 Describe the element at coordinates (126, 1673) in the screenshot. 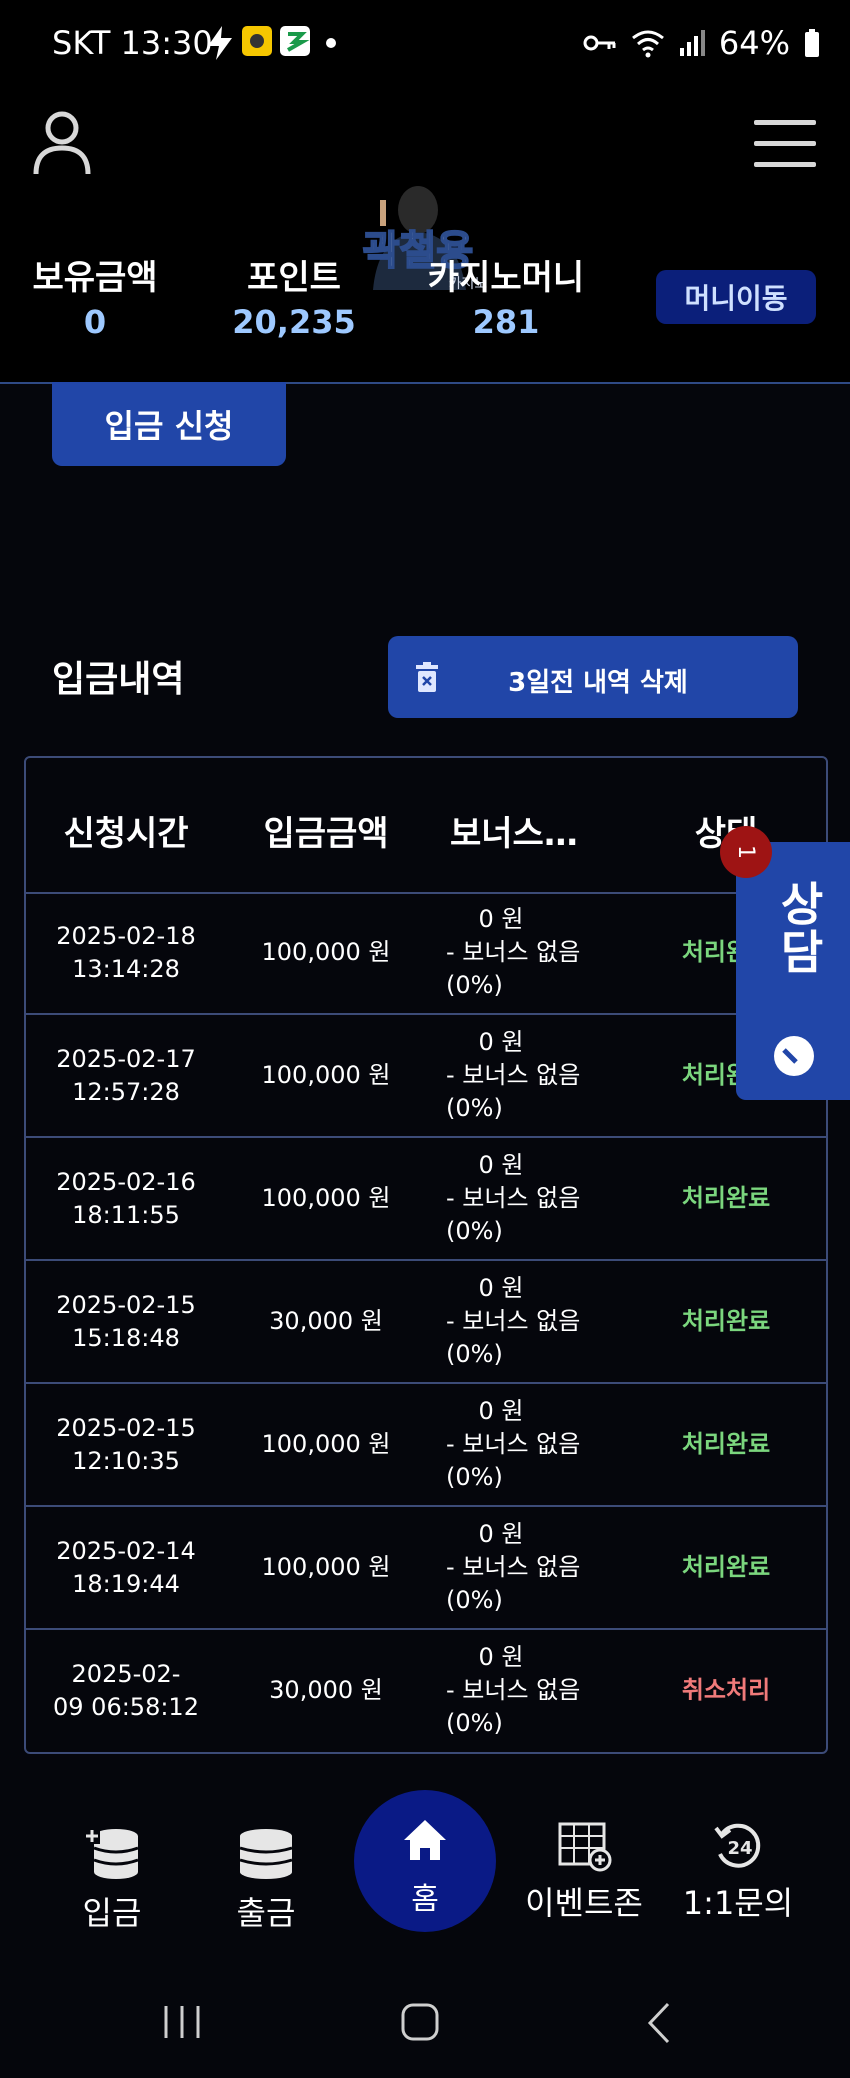

I see `row-time-date: 2025-02-` at that location.